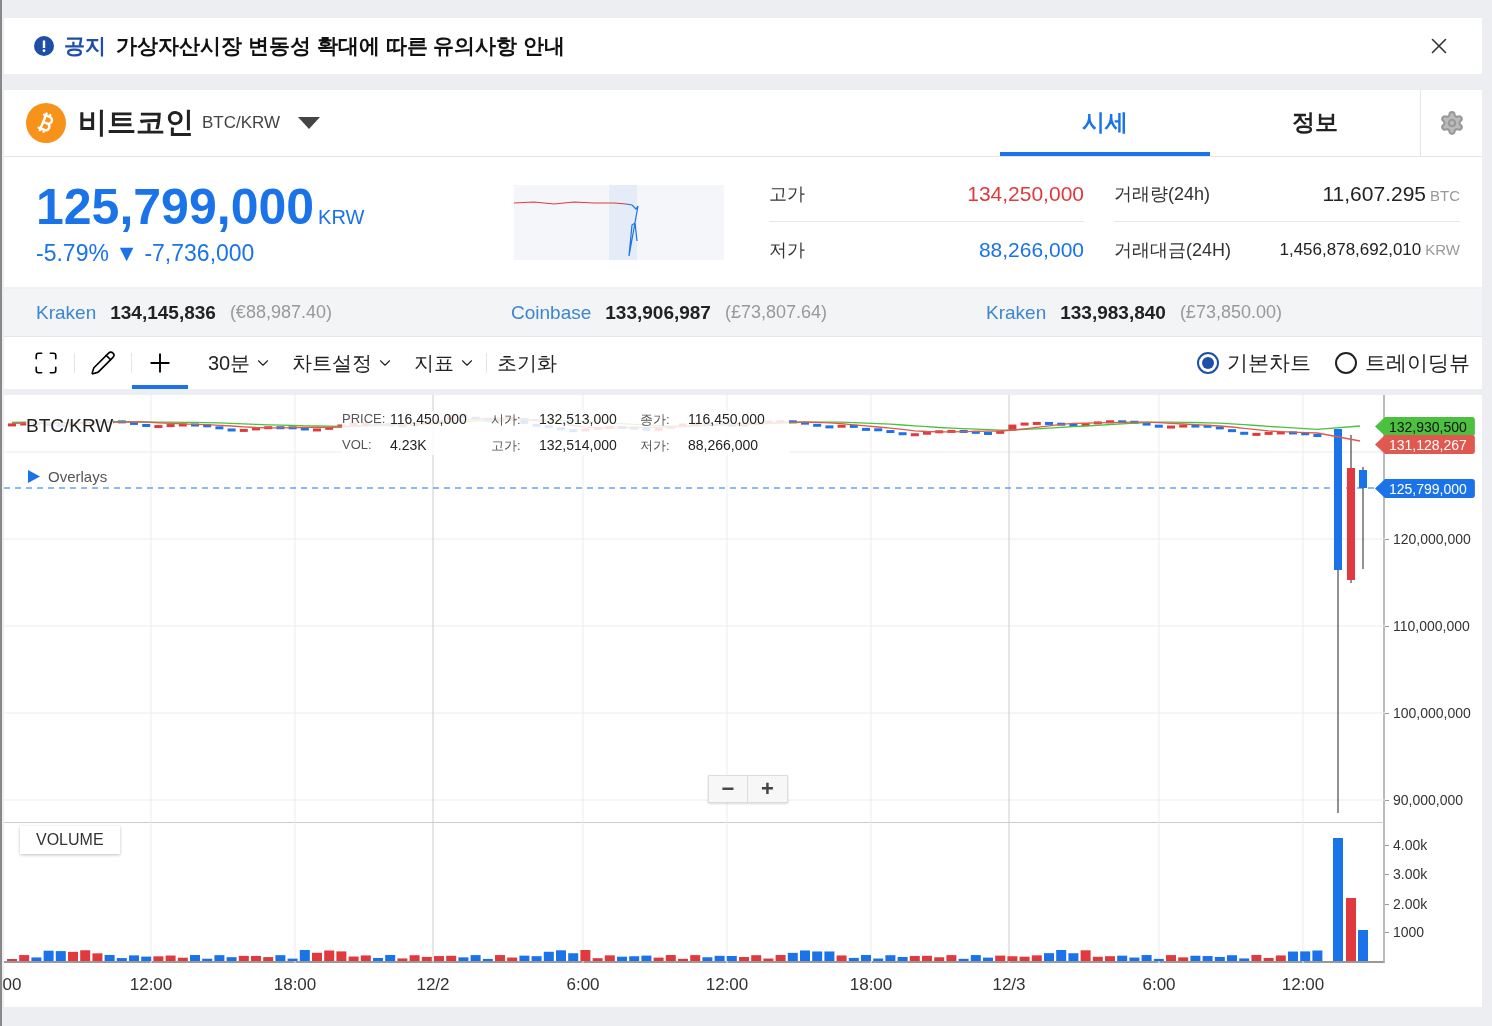 The image size is (1492, 1026). What do you see at coordinates (1442, 249) in the screenshot?
I see `stat-unit: KRW` at bounding box center [1442, 249].